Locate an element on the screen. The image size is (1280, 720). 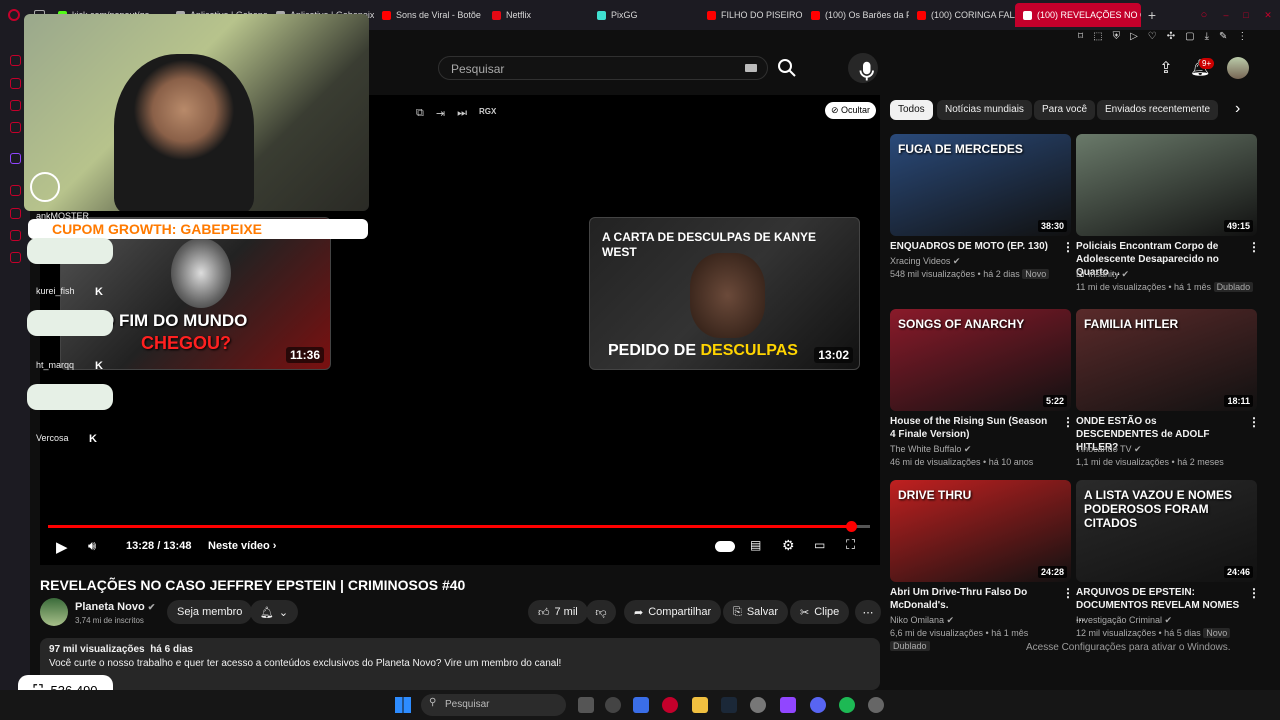
miniplayer-icon: ⧉ is located at coordinates (420, 113).